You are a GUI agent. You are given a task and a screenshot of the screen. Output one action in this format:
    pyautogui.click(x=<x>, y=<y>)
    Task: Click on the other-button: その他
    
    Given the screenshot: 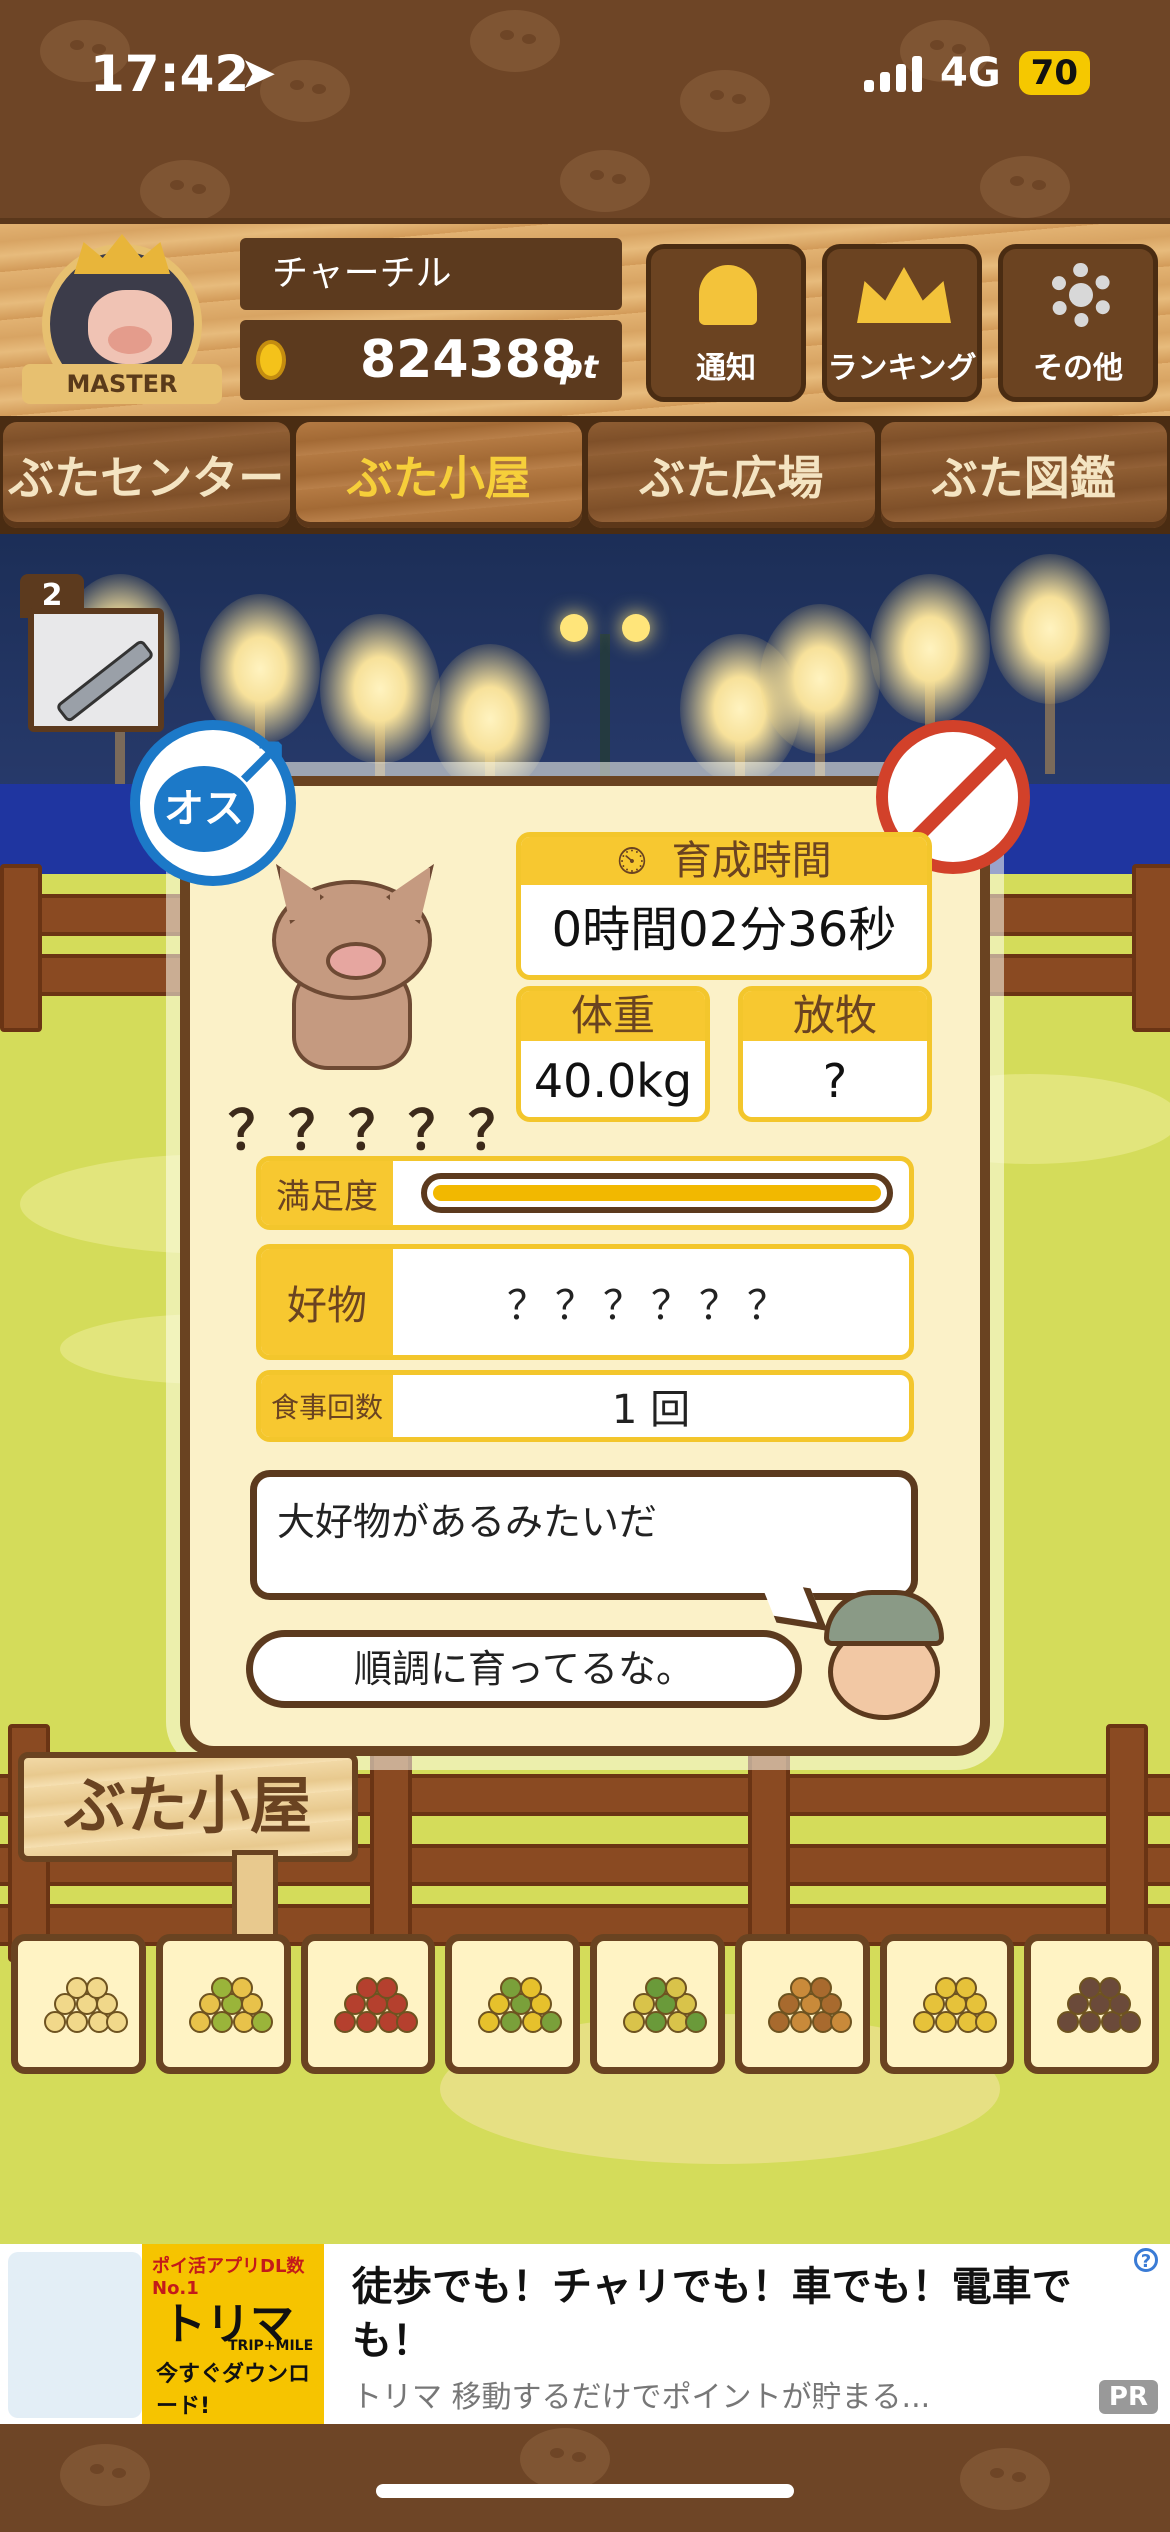 What is the action you would take?
    pyautogui.click(x=1078, y=323)
    